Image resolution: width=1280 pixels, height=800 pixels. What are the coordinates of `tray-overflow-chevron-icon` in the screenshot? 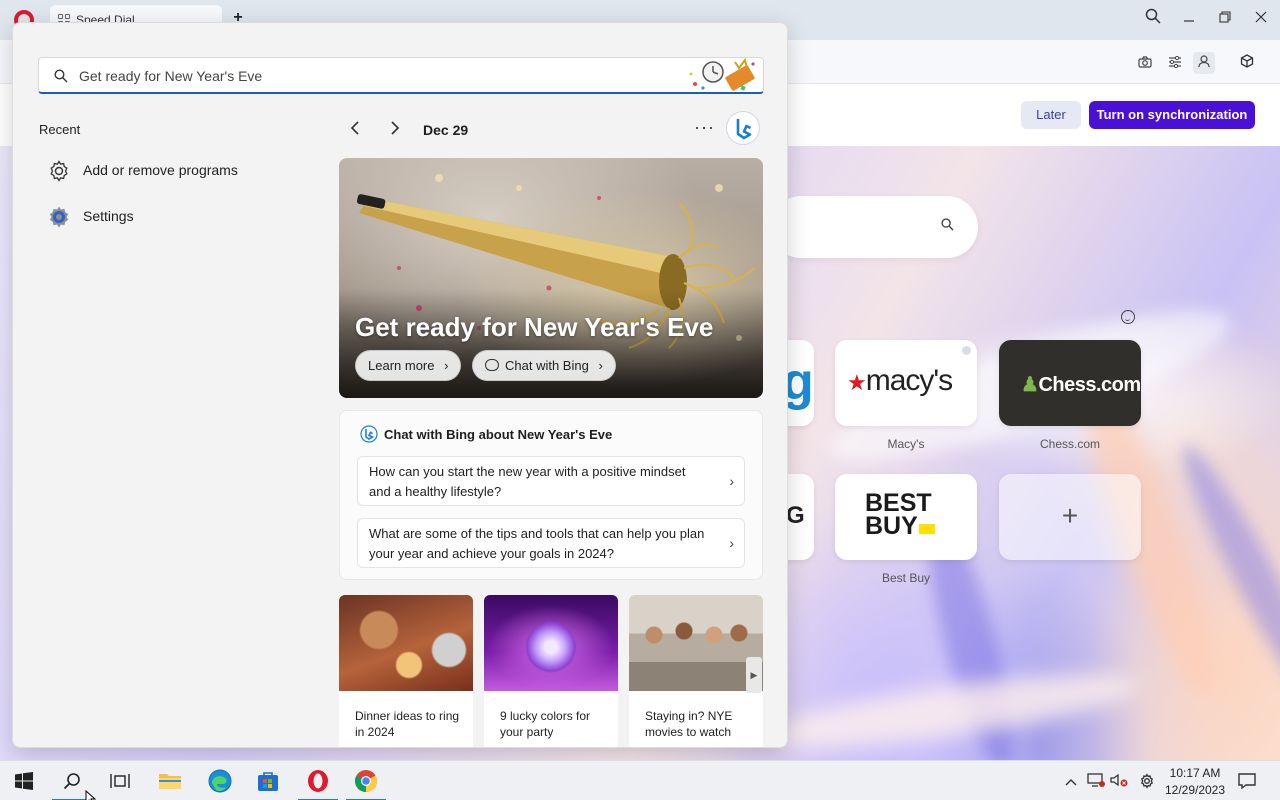 It's located at (1071, 782).